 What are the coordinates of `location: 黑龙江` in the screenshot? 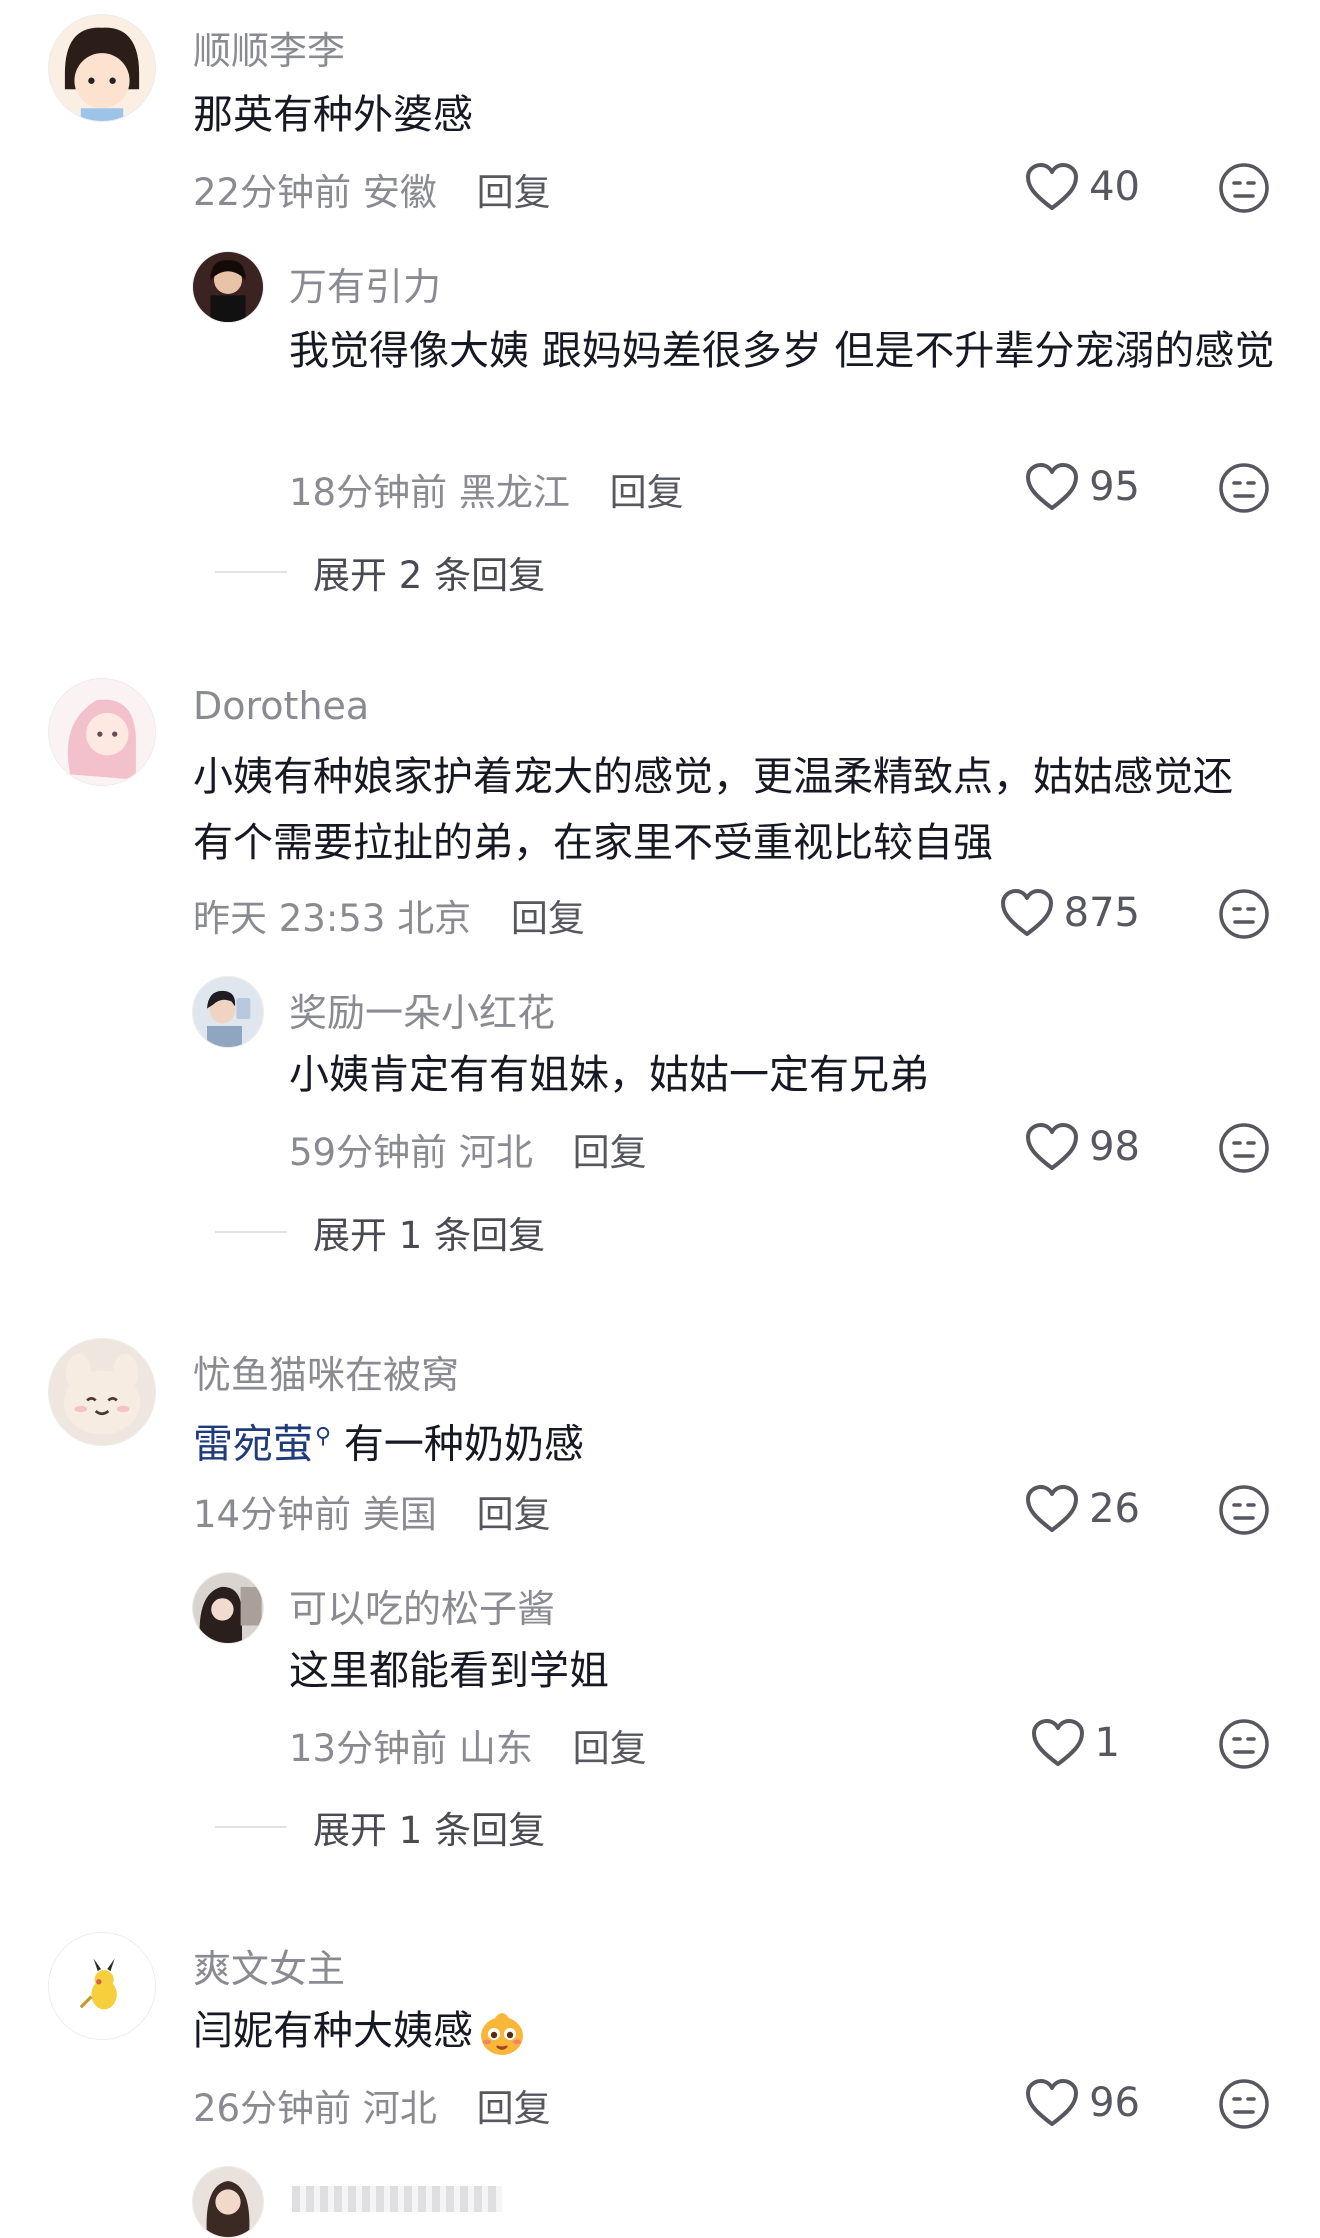 It's located at (514, 492).